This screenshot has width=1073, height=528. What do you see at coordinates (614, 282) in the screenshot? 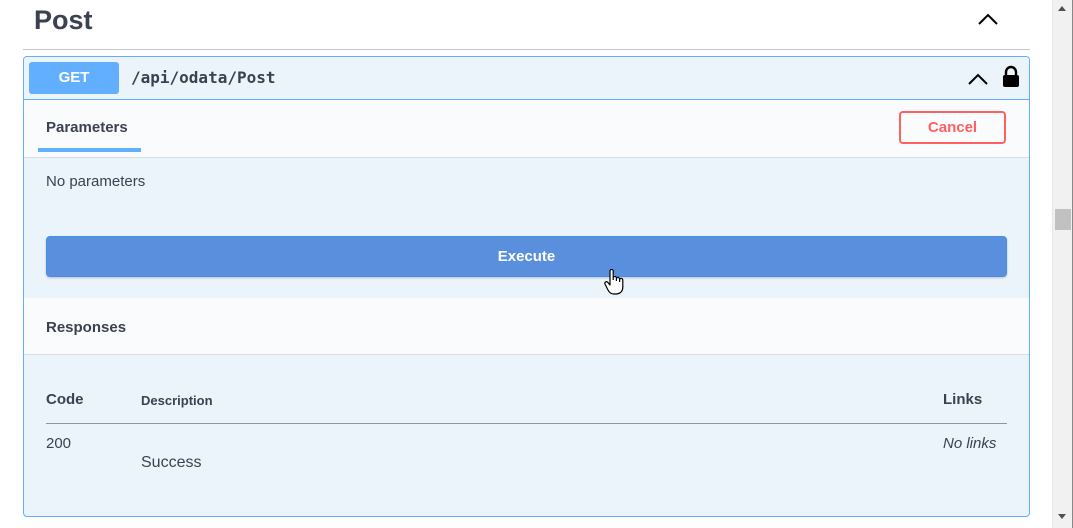
I see `hand-pointer-icon` at bounding box center [614, 282].